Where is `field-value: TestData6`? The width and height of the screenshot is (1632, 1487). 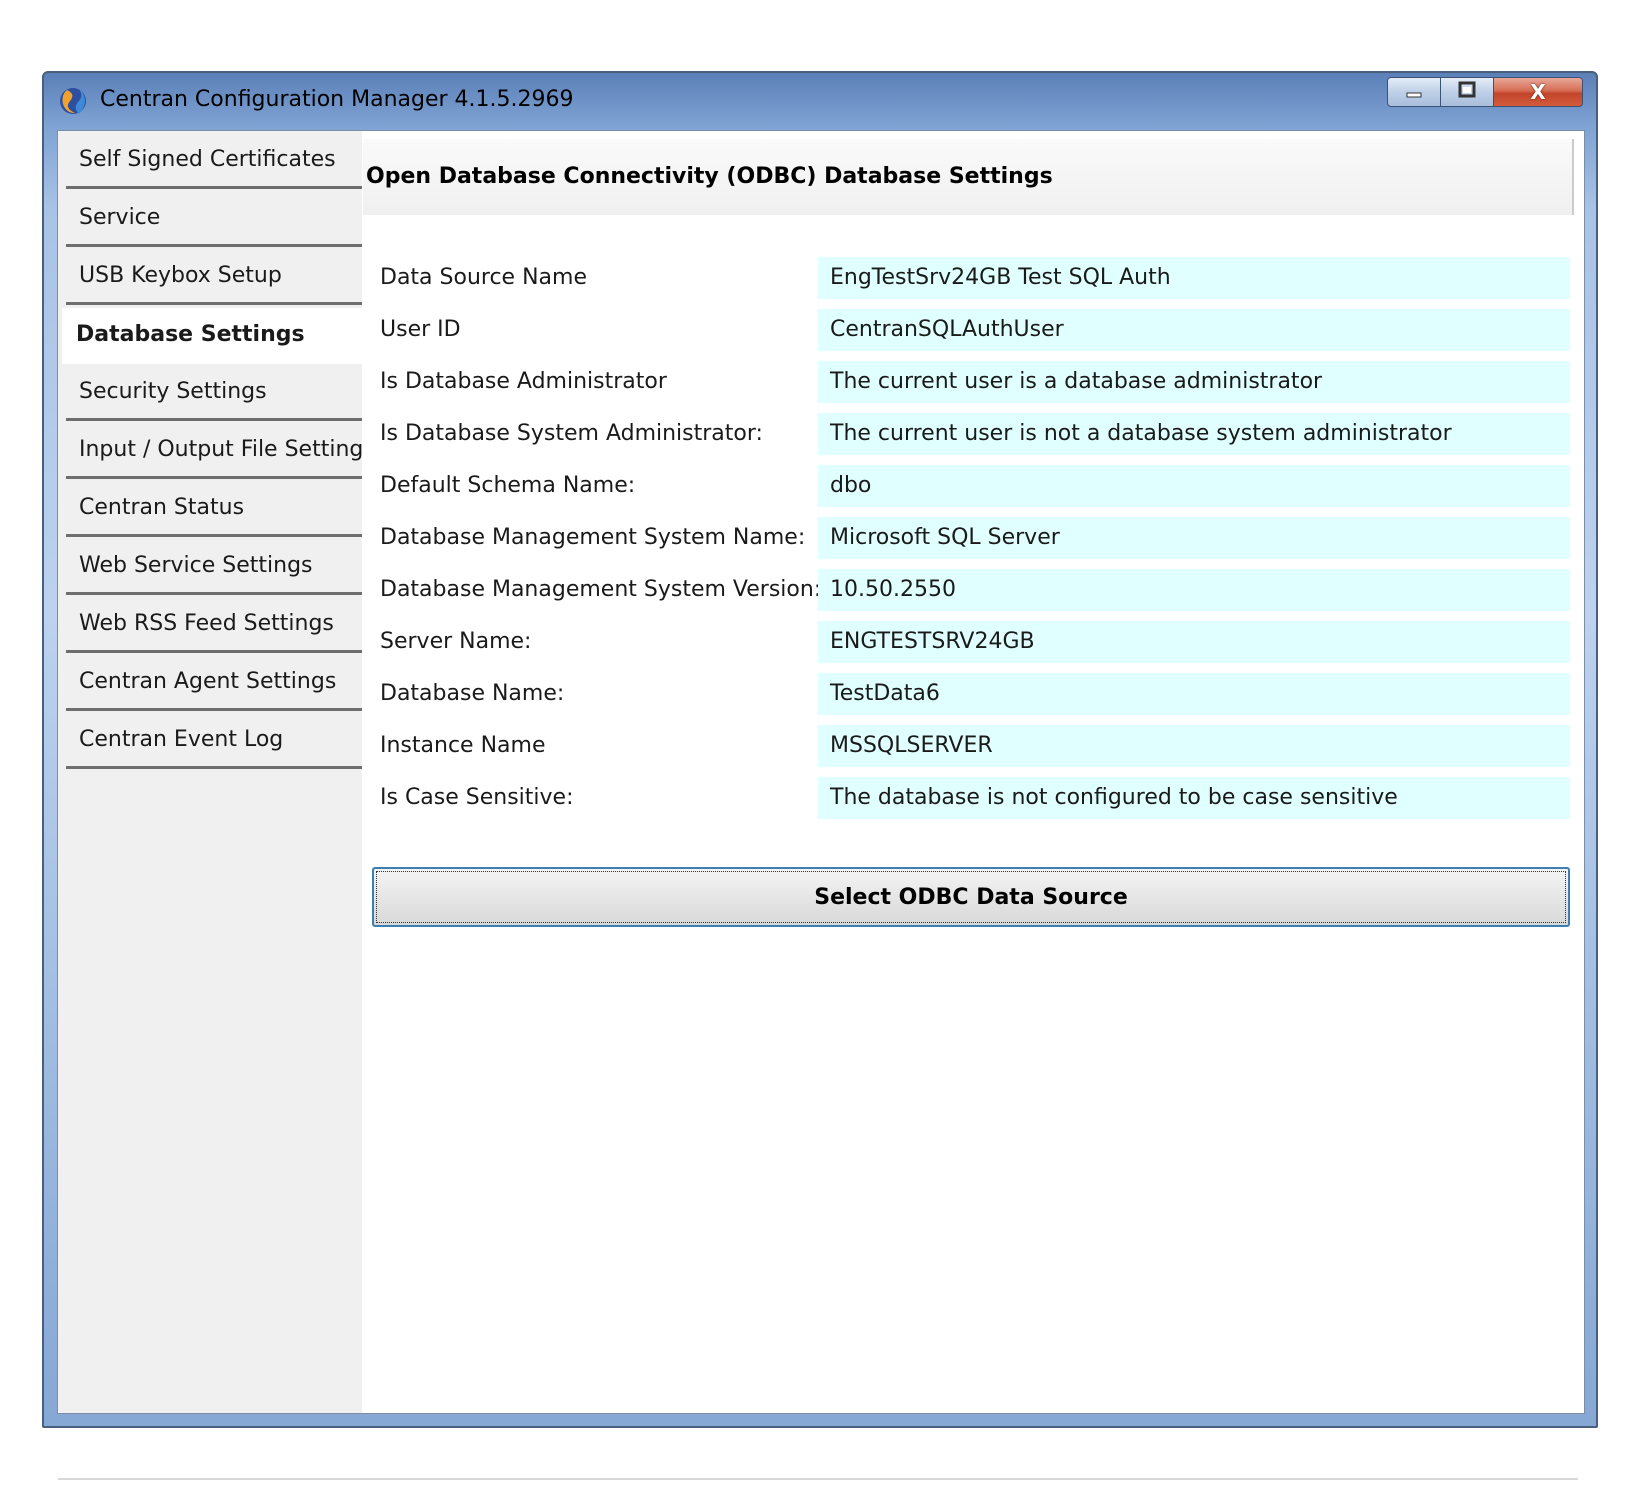 field-value: TestData6 is located at coordinates (1194, 694).